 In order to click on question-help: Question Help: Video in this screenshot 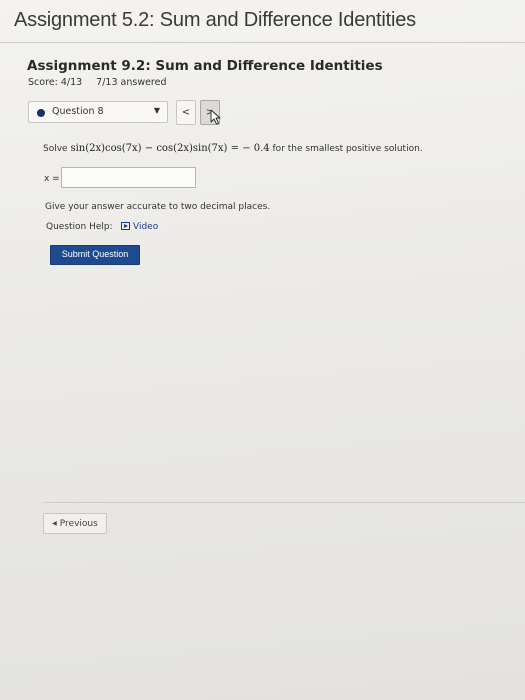, I will do `click(102, 227)`.